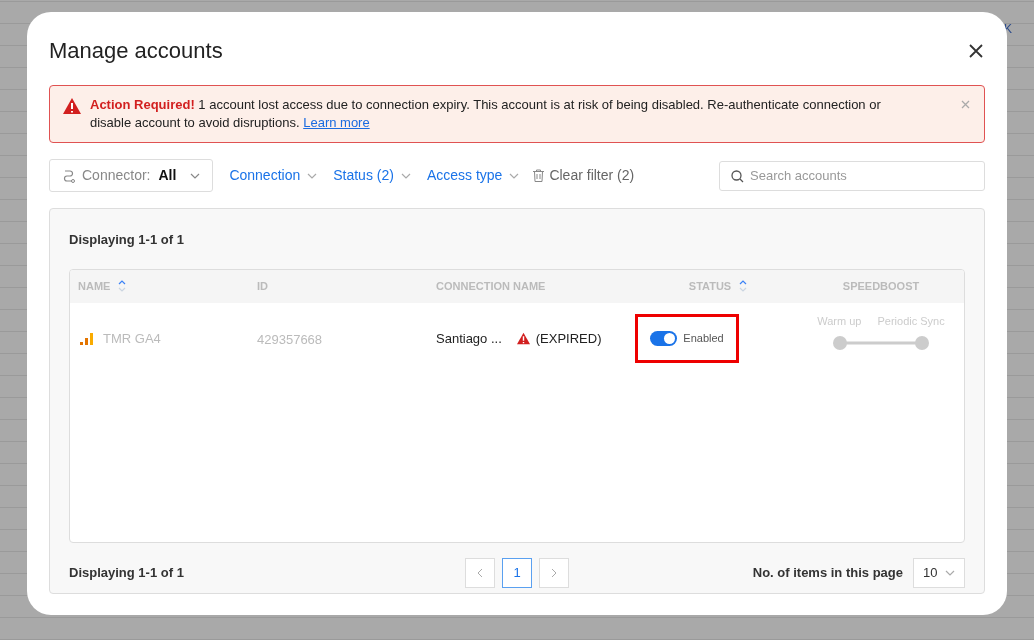 Image resolution: width=1034 pixels, height=640 pixels. Describe the element at coordinates (262, 286) in the screenshot. I see `column-header: ID` at that location.